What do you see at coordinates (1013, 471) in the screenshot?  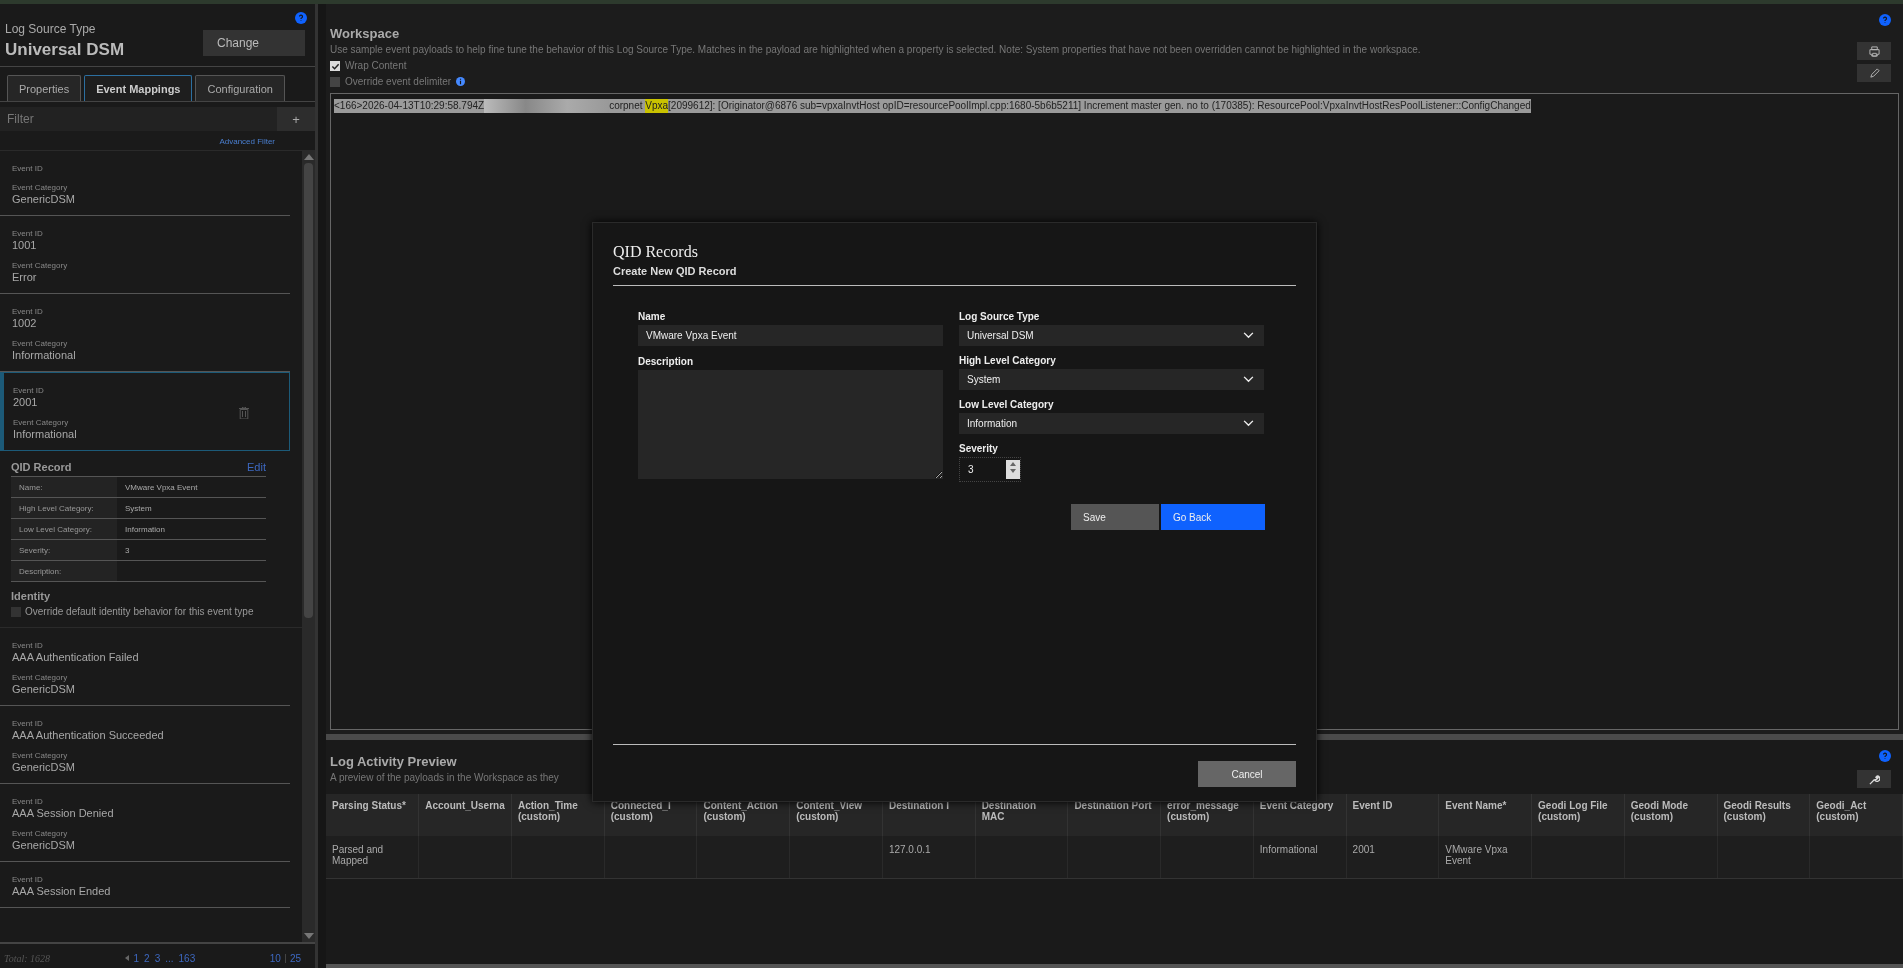 I see `decrement-arrow-icon` at bounding box center [1013, 471].